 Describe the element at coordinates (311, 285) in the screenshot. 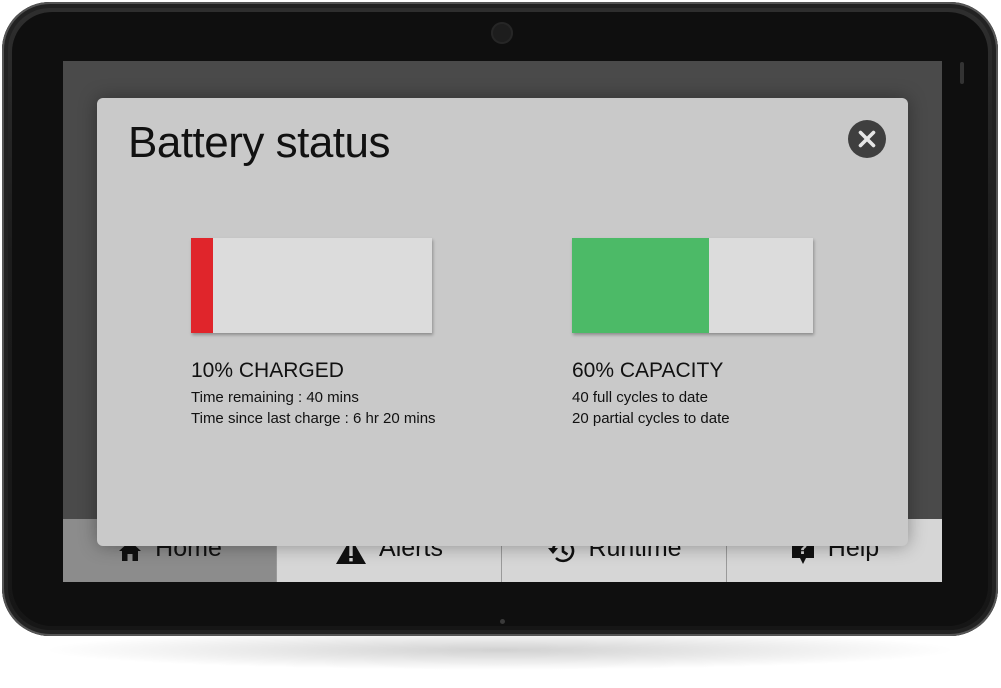

I see `charge-level-bar` at that location.